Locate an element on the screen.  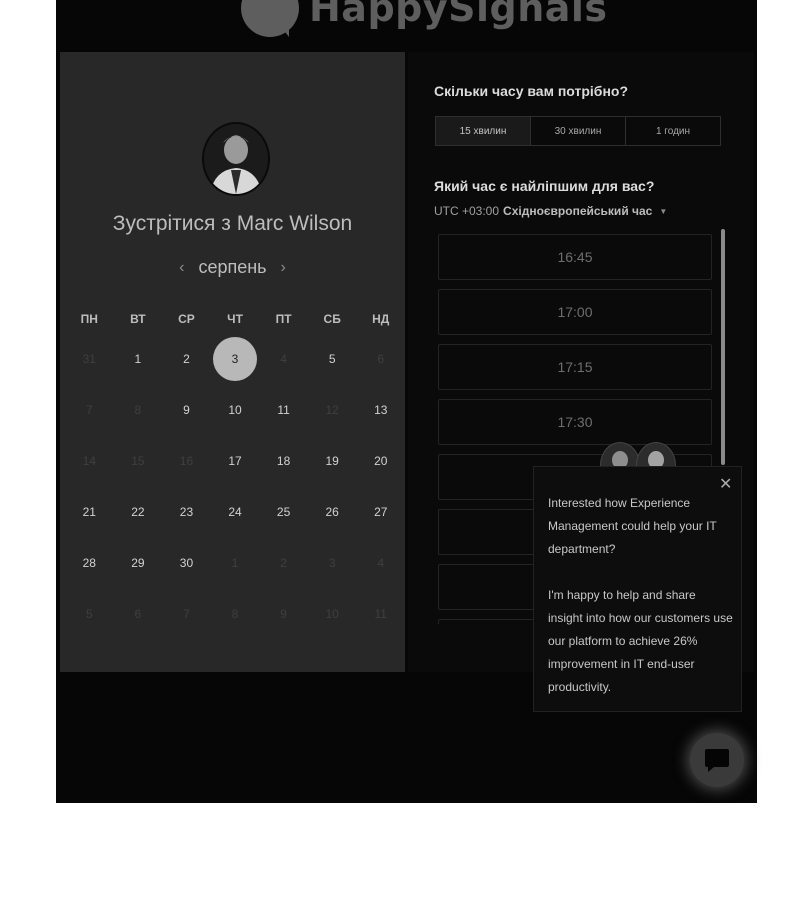
month-navigation: ‹ серпень › is located at coordinates (232, 267).